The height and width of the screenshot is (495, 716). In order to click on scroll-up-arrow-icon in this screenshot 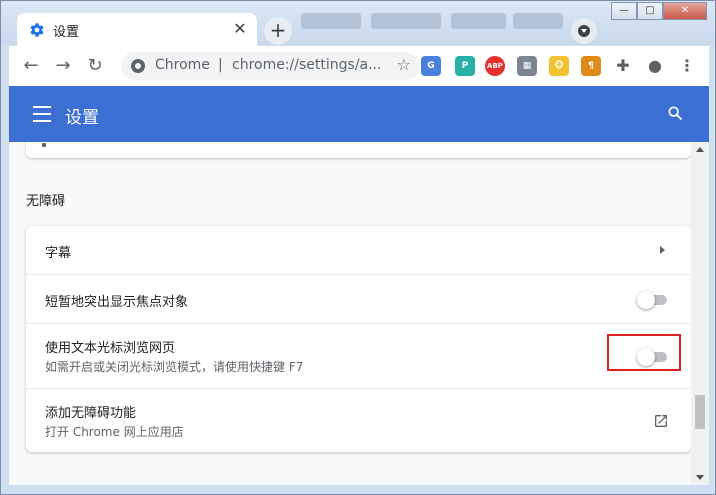, I will do `click(700, 149)`.